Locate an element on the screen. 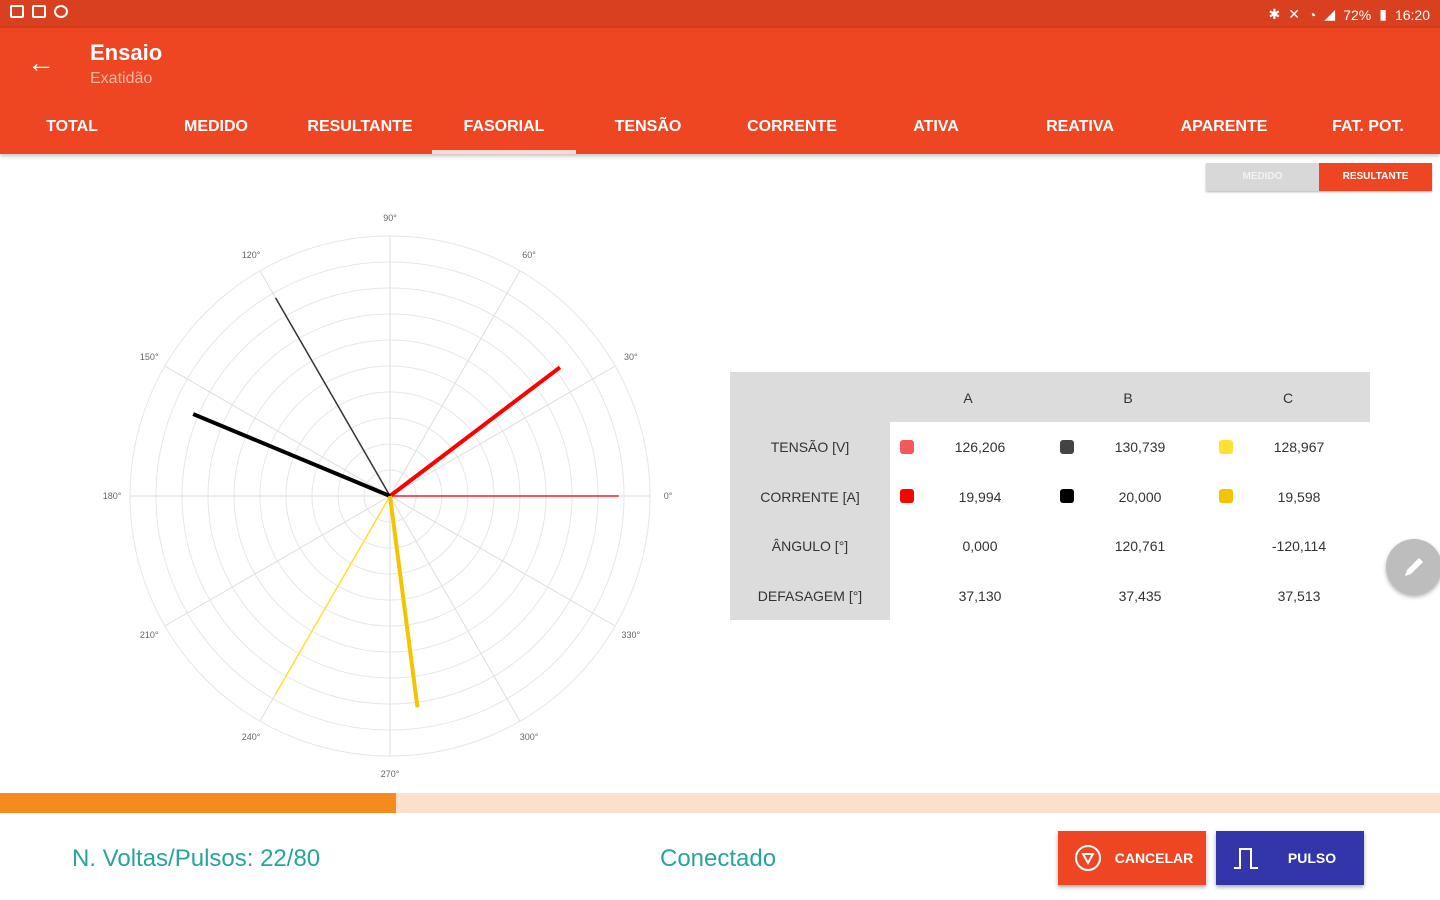 The width and height of the screenshot is (1440, 900). status-bar: ✱ ✕ ◔ ◢ 72% ▮ 16:20 is located at coordinates (720, 14).